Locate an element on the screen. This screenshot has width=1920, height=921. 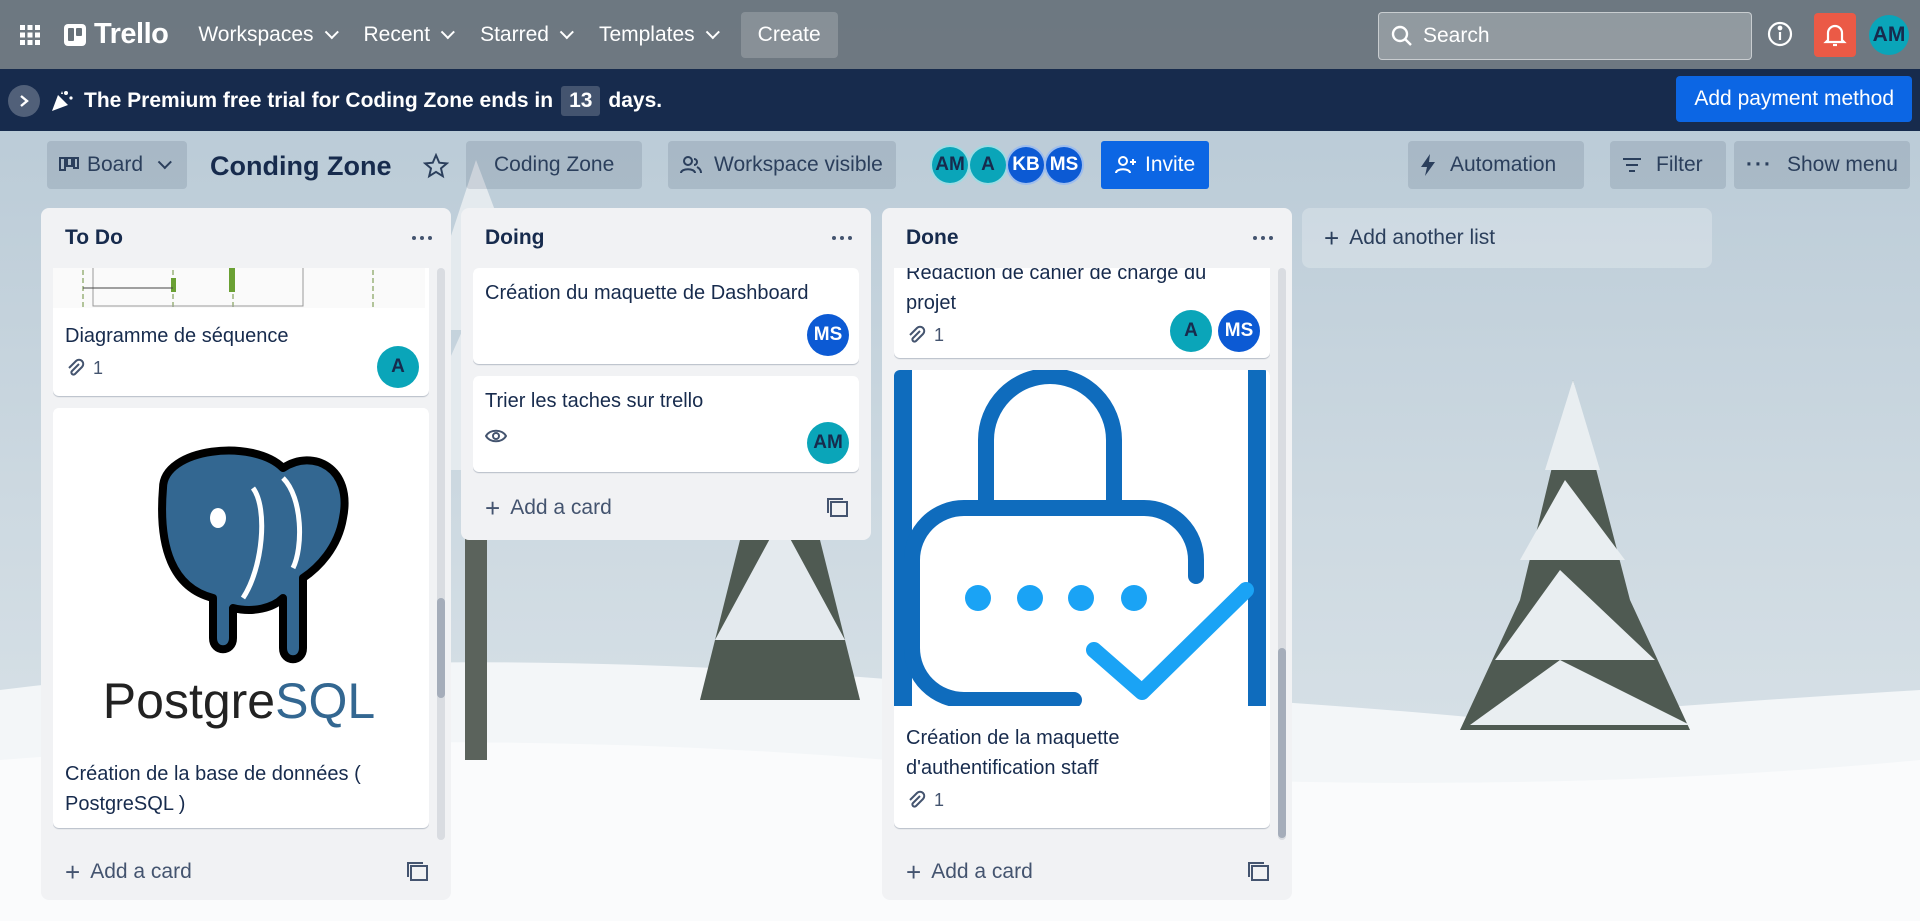
add-another-list-button: + Add another list is located at coordinates (1507, 238).